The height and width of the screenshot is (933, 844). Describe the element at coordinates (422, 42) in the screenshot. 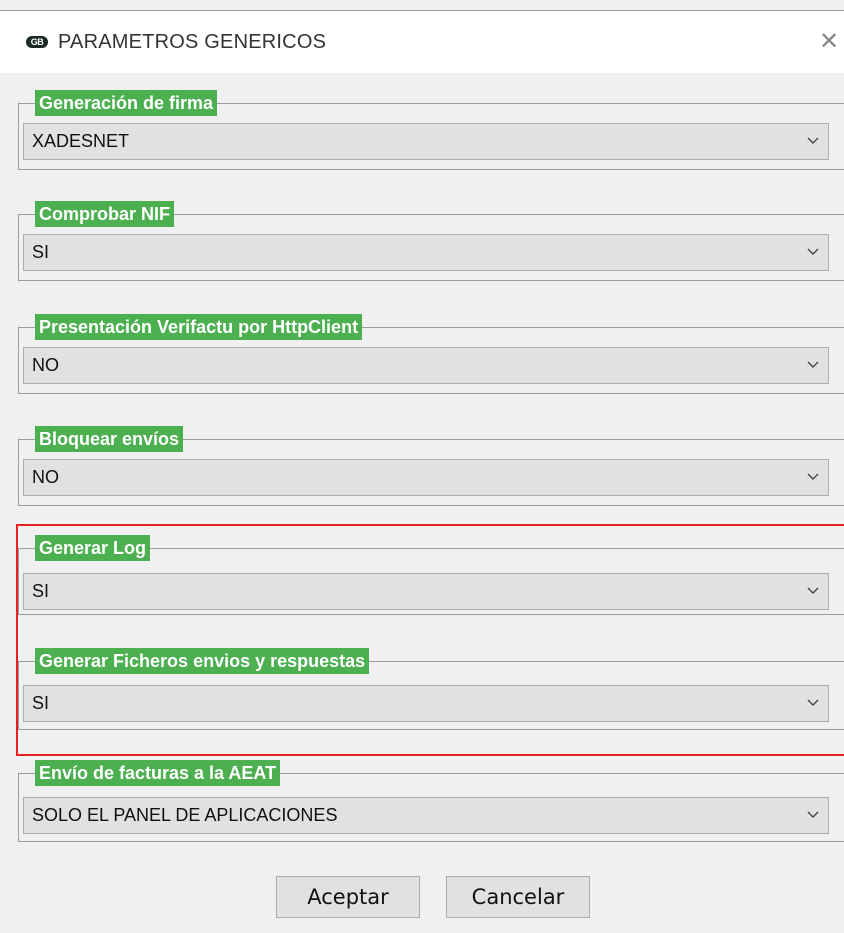

I see `title-bar: GB PARAMETROS GENERICOS ✕` at that location.